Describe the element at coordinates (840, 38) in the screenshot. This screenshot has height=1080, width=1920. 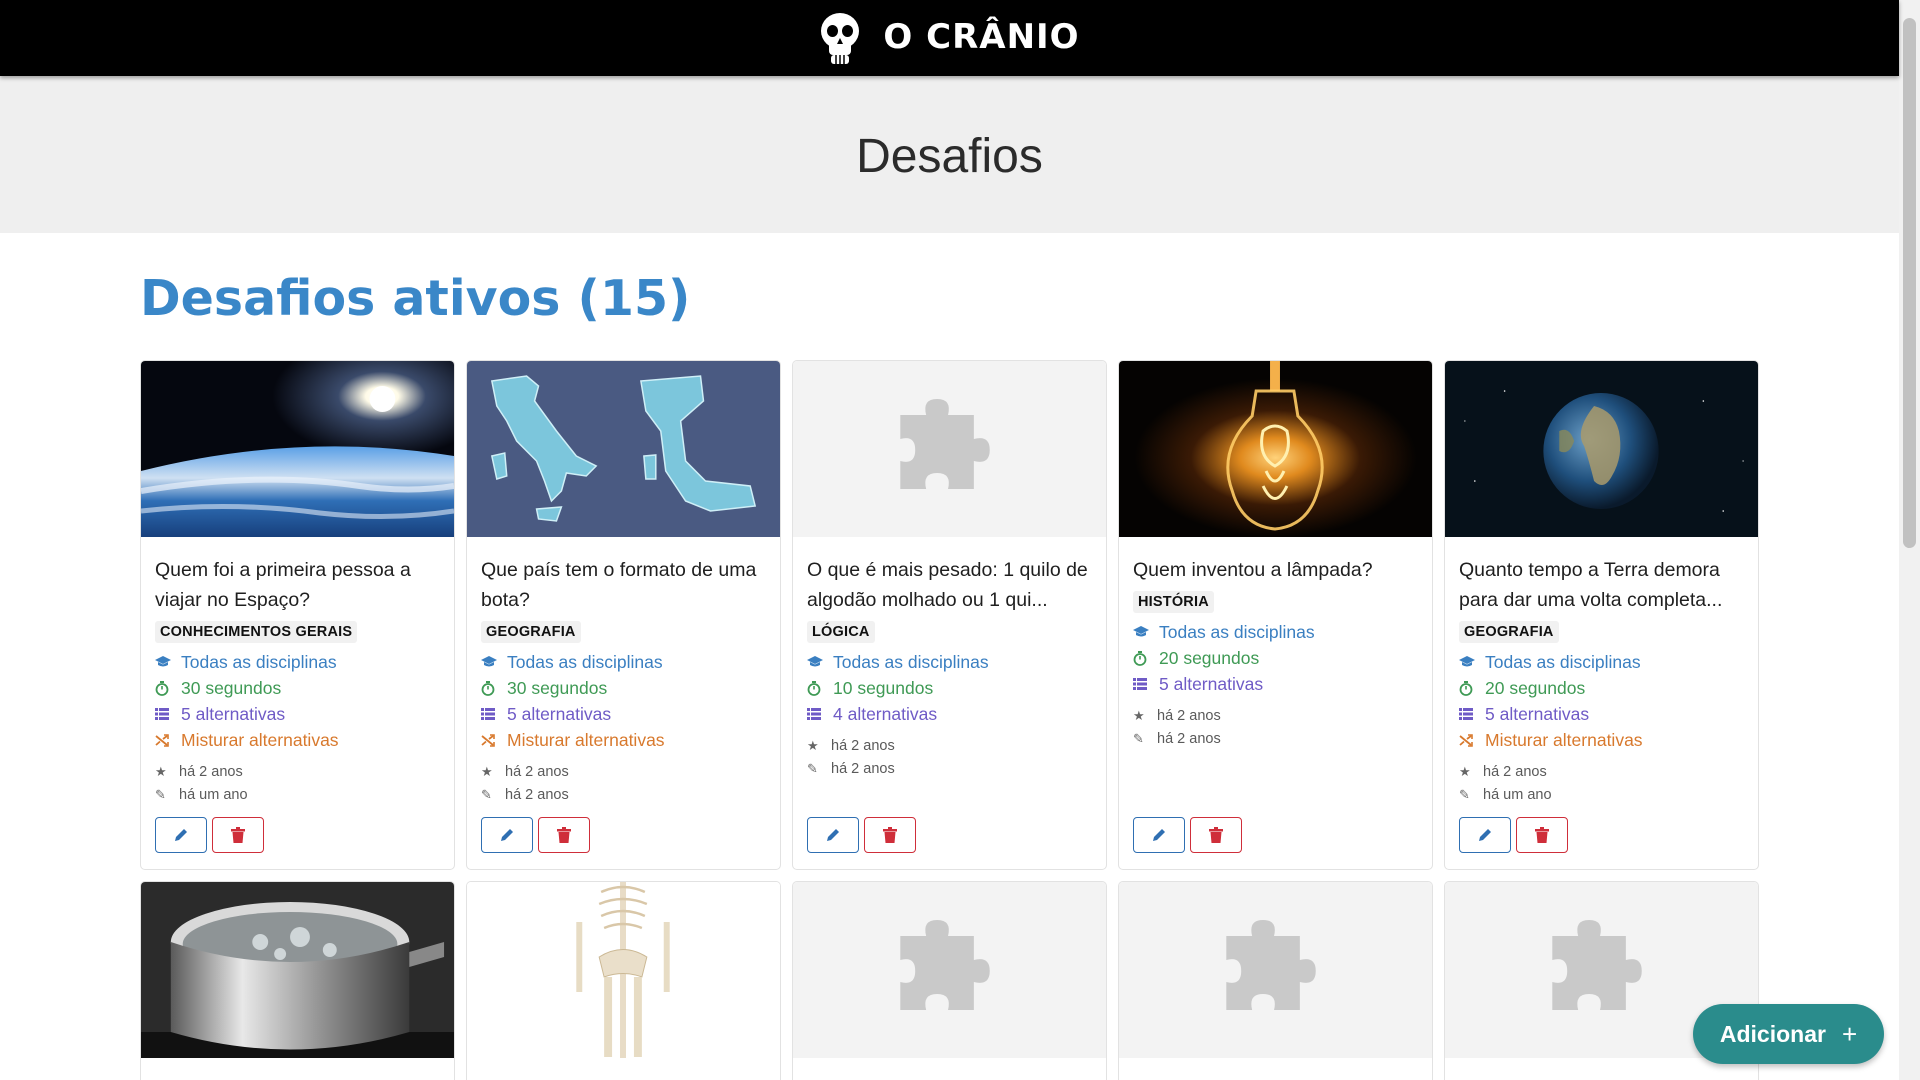
I see `skull-icon` at that location.